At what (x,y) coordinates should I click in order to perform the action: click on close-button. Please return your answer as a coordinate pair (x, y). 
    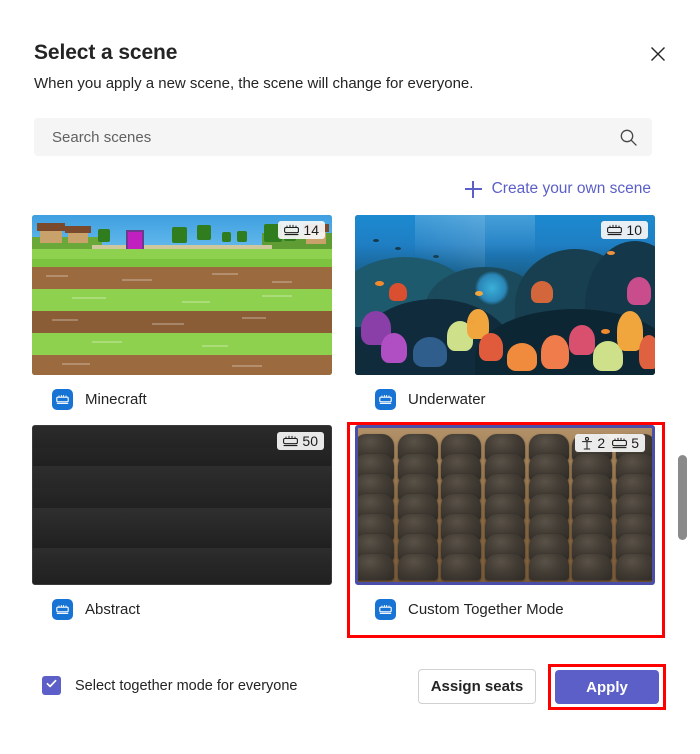
    Looking at the image, I should click on (658, 54).